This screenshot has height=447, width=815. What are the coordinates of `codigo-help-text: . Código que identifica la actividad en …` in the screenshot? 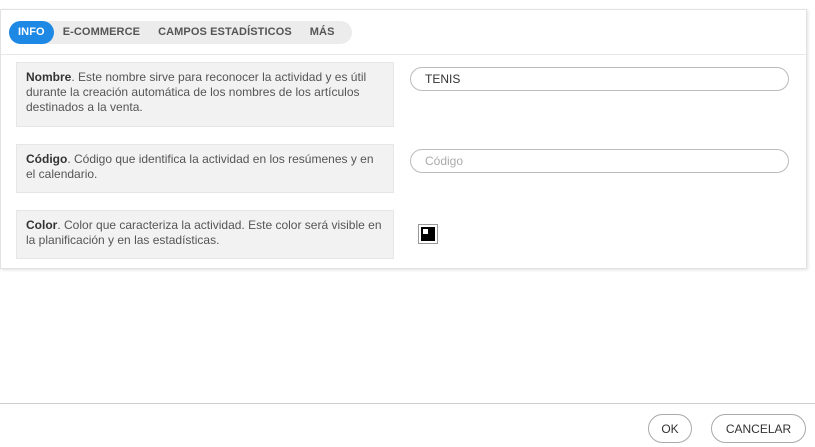 It's located at (200, 166).